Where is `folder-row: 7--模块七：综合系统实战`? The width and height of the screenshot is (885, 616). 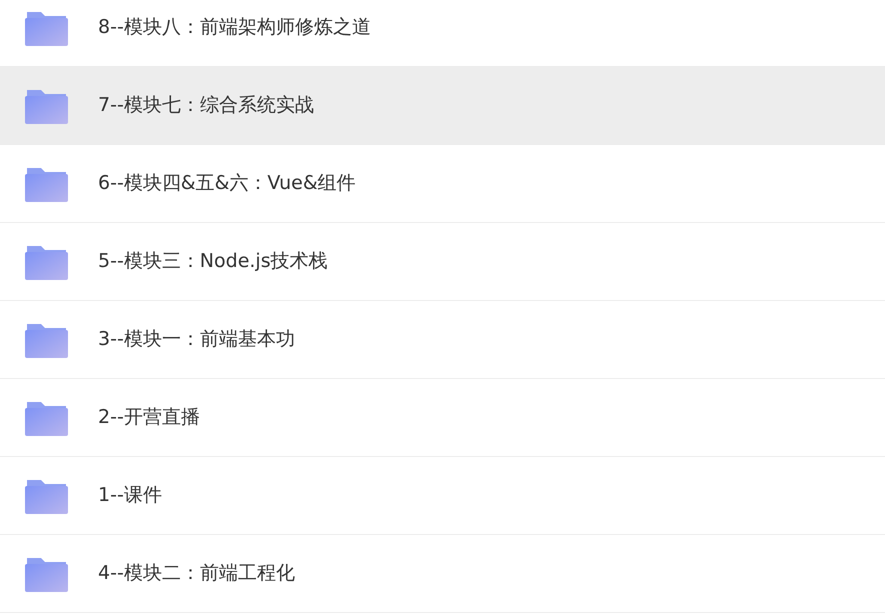 folder-row: 7--模块七：综合系统实战 is located at coordinates (442, 106).